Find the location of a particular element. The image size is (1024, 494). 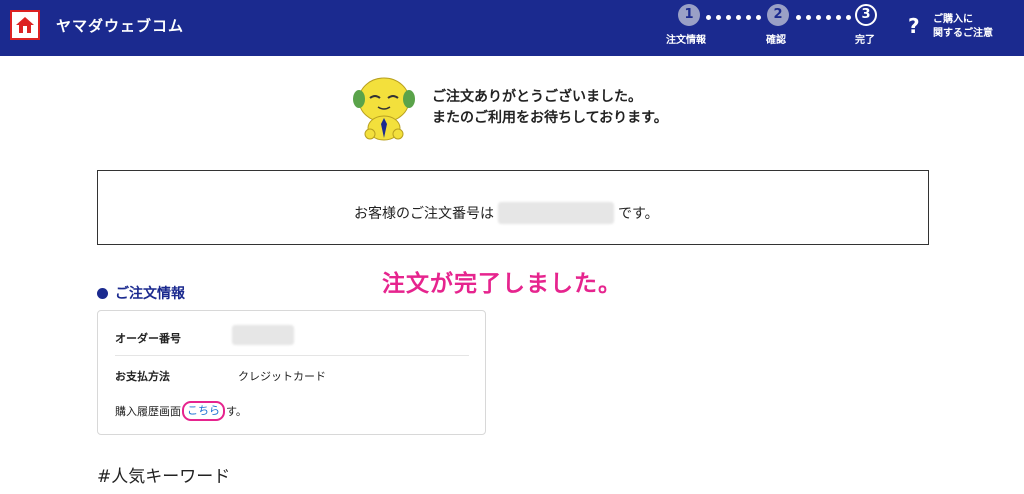

site-header: ヤマダウェブコム 1 注文情報 2 確認 3 完了 ? ご購入に 関するご注意 is located at coordinates (512, 28).